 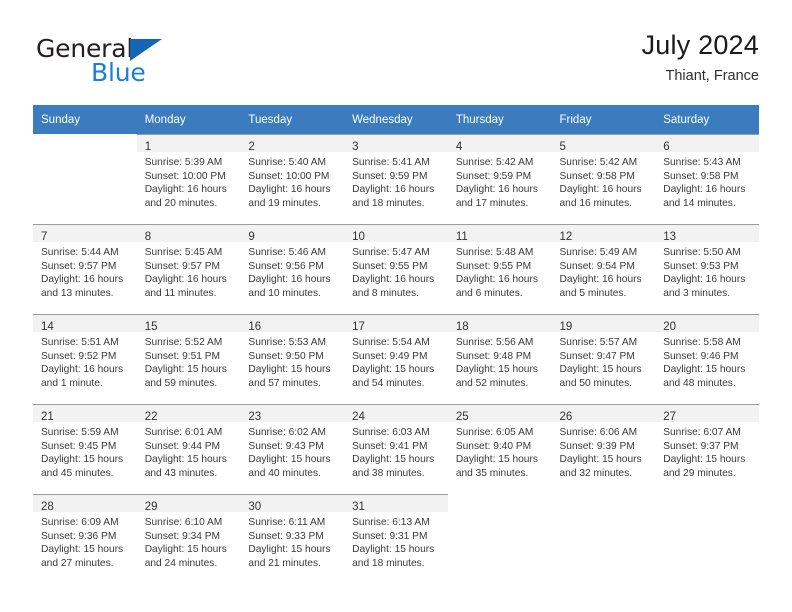 What do you see at coordinates (182, 446) in the screenshot?
I see `sunset-text: Sunset: 9:44 PM` at bounding box center [182, 446].